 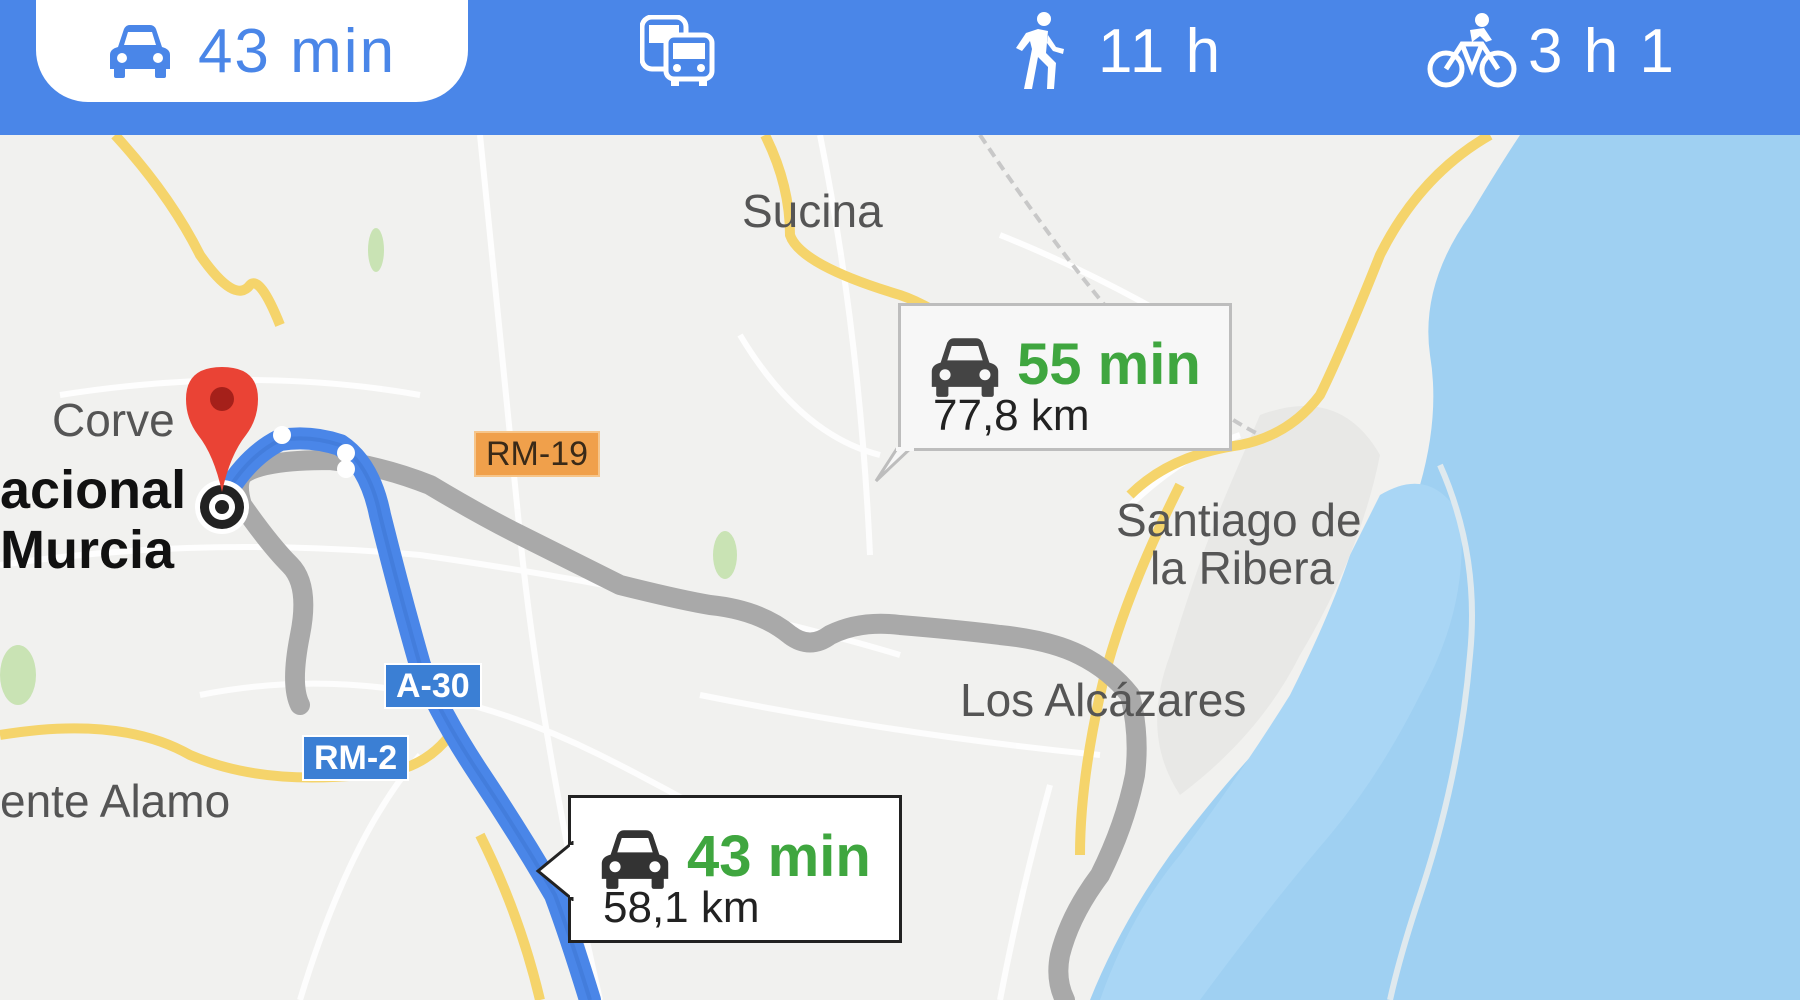 What do you see at coordinates (1239, 520) in the screenshot?
I see `place-label-santiago-line1: Santiago de` at bounding box center [1239, 520].